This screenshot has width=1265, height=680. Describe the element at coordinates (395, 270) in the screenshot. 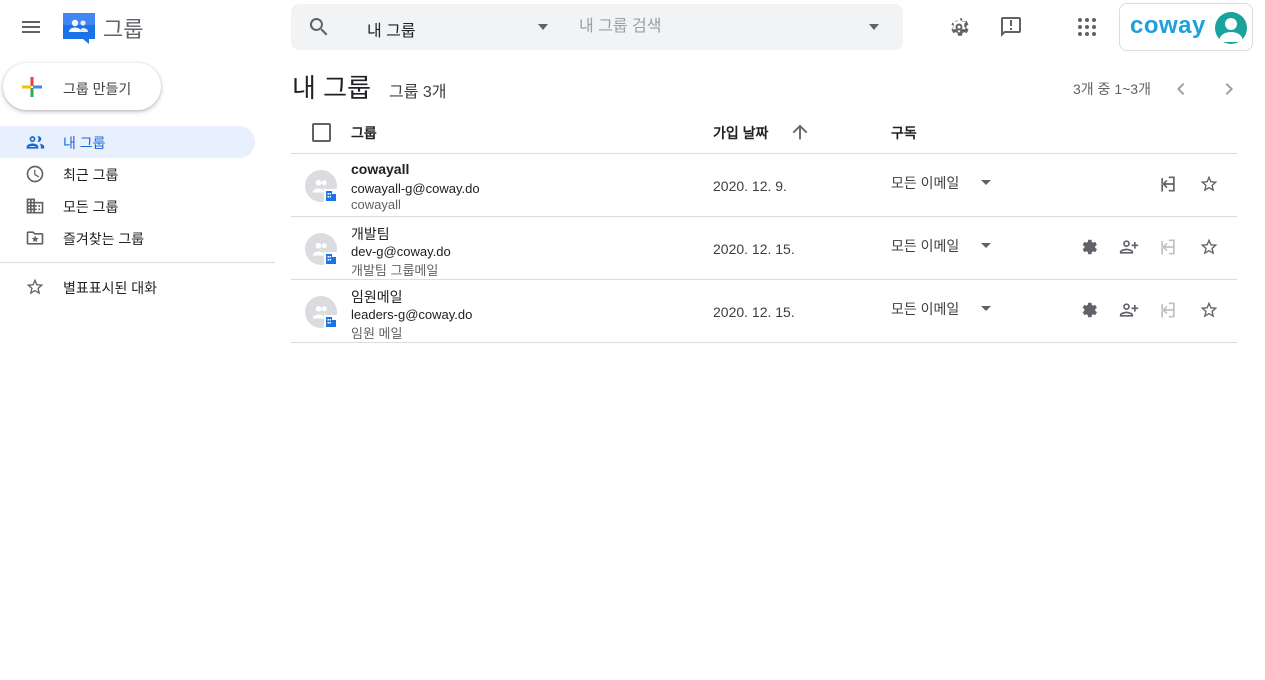

I see `group-description: 개발팀 그룹메일` at that location.